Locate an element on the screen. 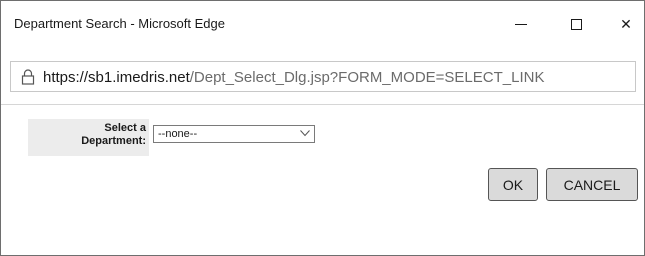 The width and height of the screenshot is (645, 256). cancel-button: CANCEL is located at coordinates (592, 184).